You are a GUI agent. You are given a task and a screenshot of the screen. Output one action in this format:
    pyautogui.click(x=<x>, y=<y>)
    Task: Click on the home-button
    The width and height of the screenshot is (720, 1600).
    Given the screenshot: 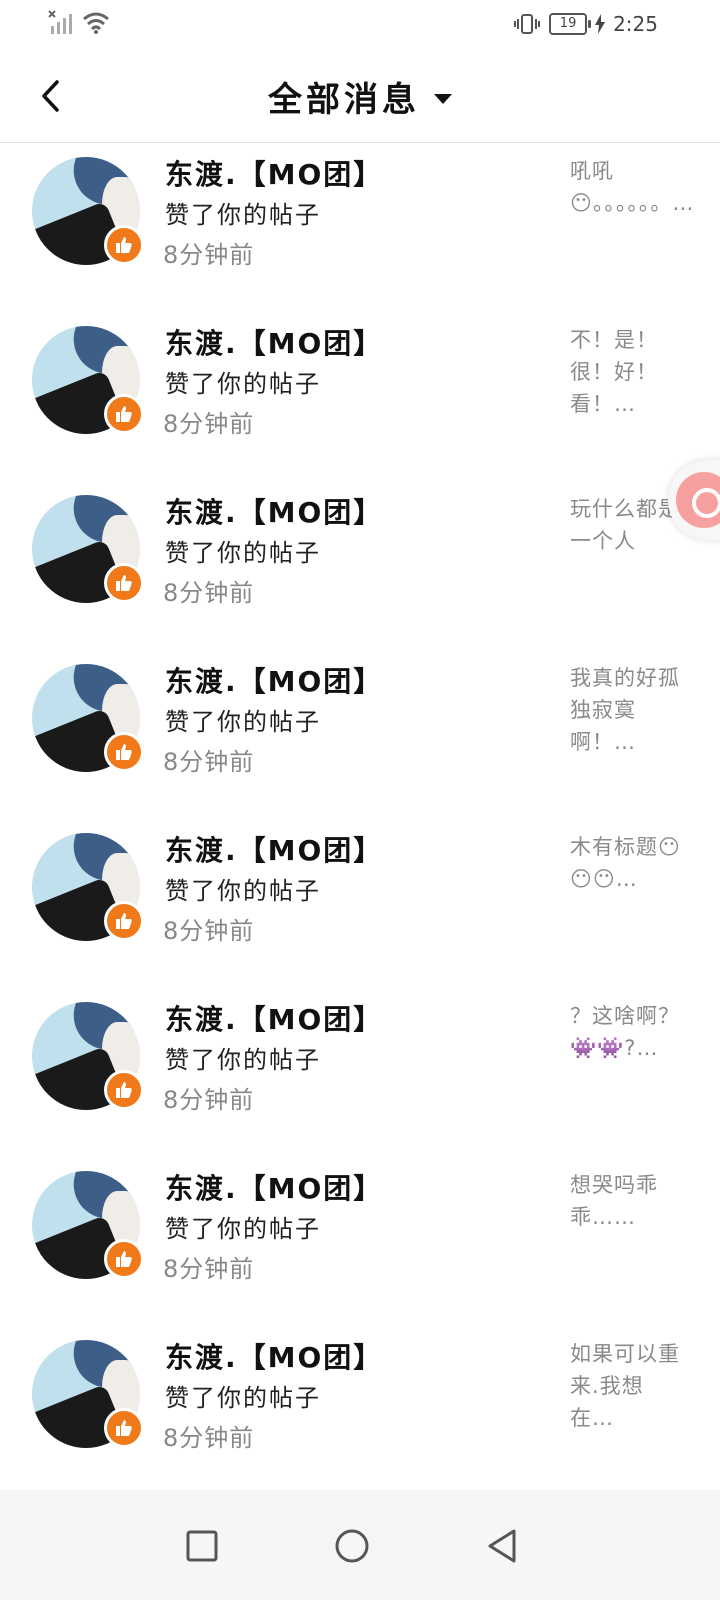 What is the action you would take?
    pyautogui.click(x=352, y=1546)
    